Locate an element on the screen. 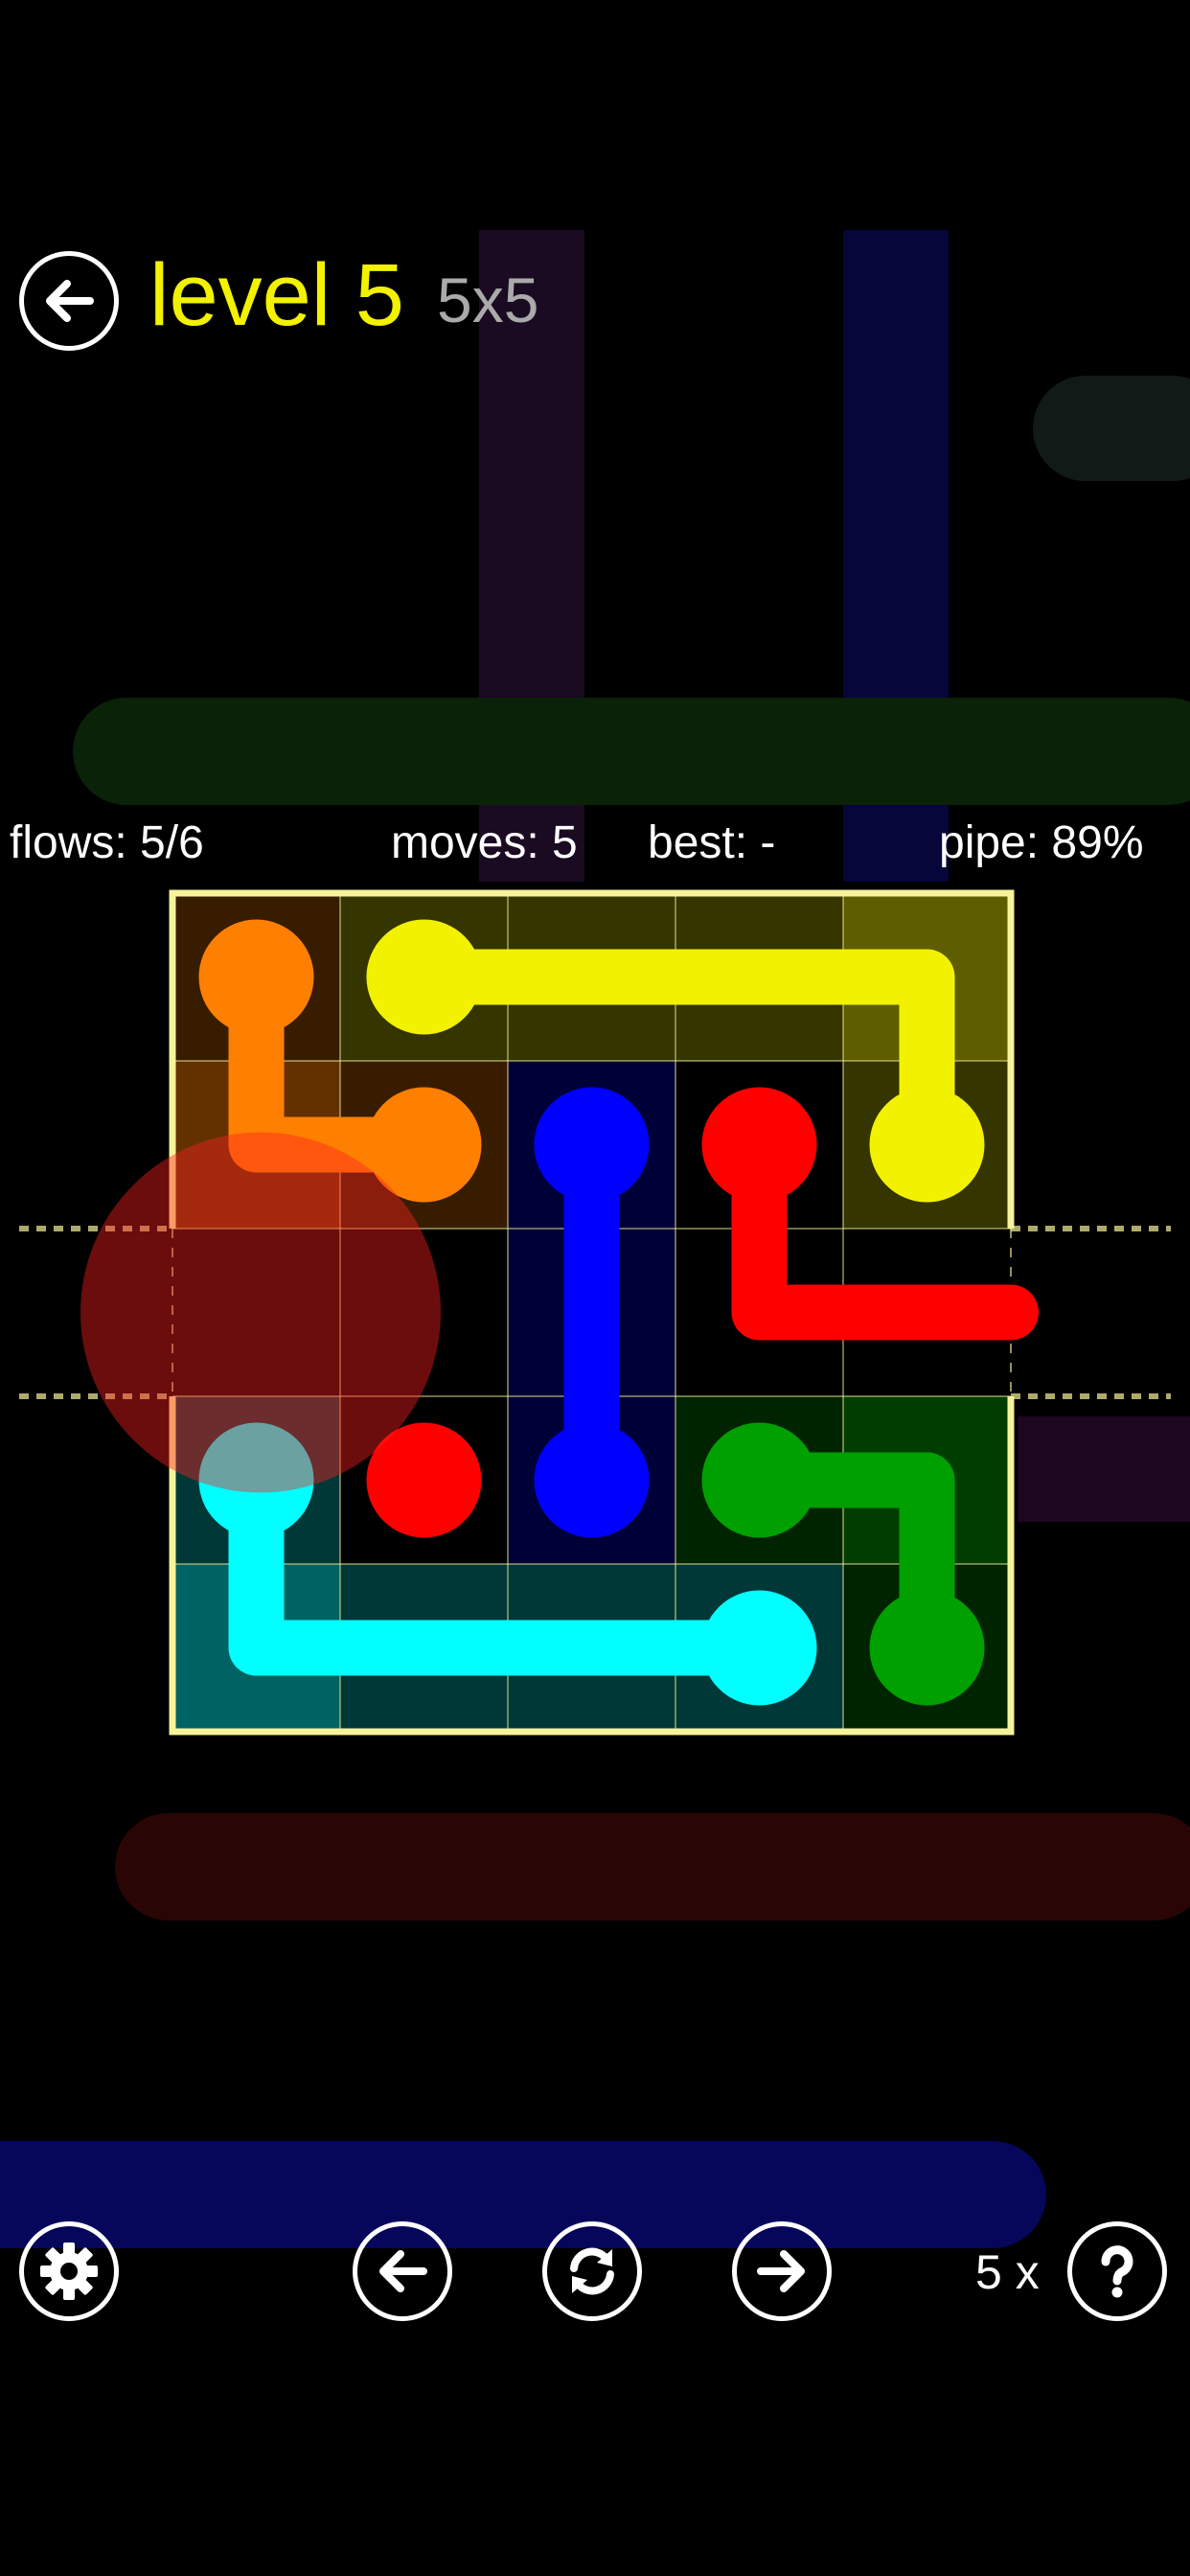 This screenshot has height=2576, width=1190. arrow-right-icon is located at coordinates (781, 2271).